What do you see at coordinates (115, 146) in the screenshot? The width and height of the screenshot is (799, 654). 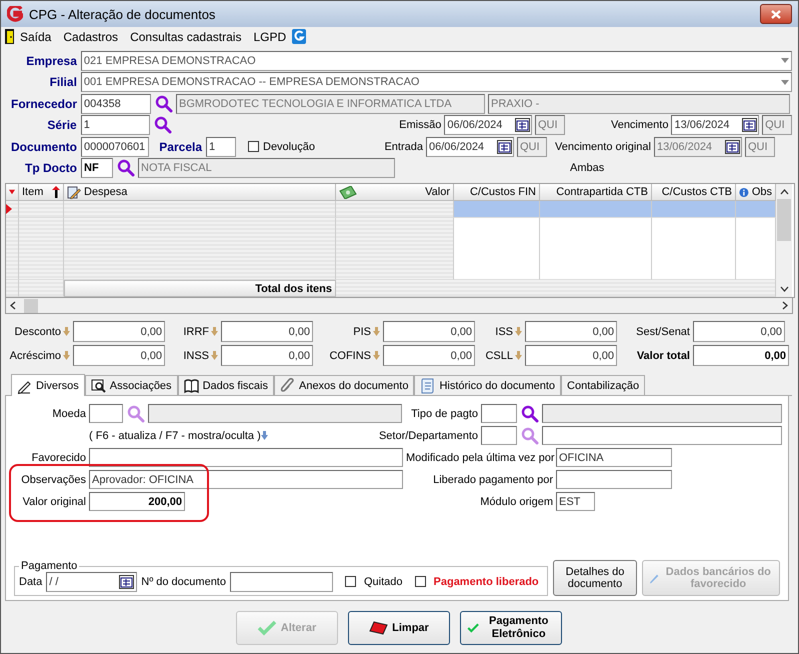 I see `input-field: 0000070601` at bounding box center [115, 146].